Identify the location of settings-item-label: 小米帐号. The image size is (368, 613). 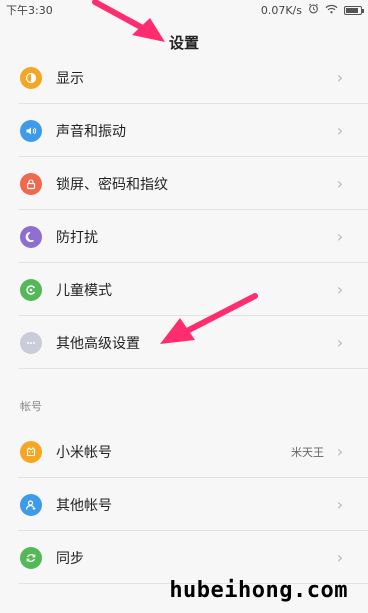
(84, 452).